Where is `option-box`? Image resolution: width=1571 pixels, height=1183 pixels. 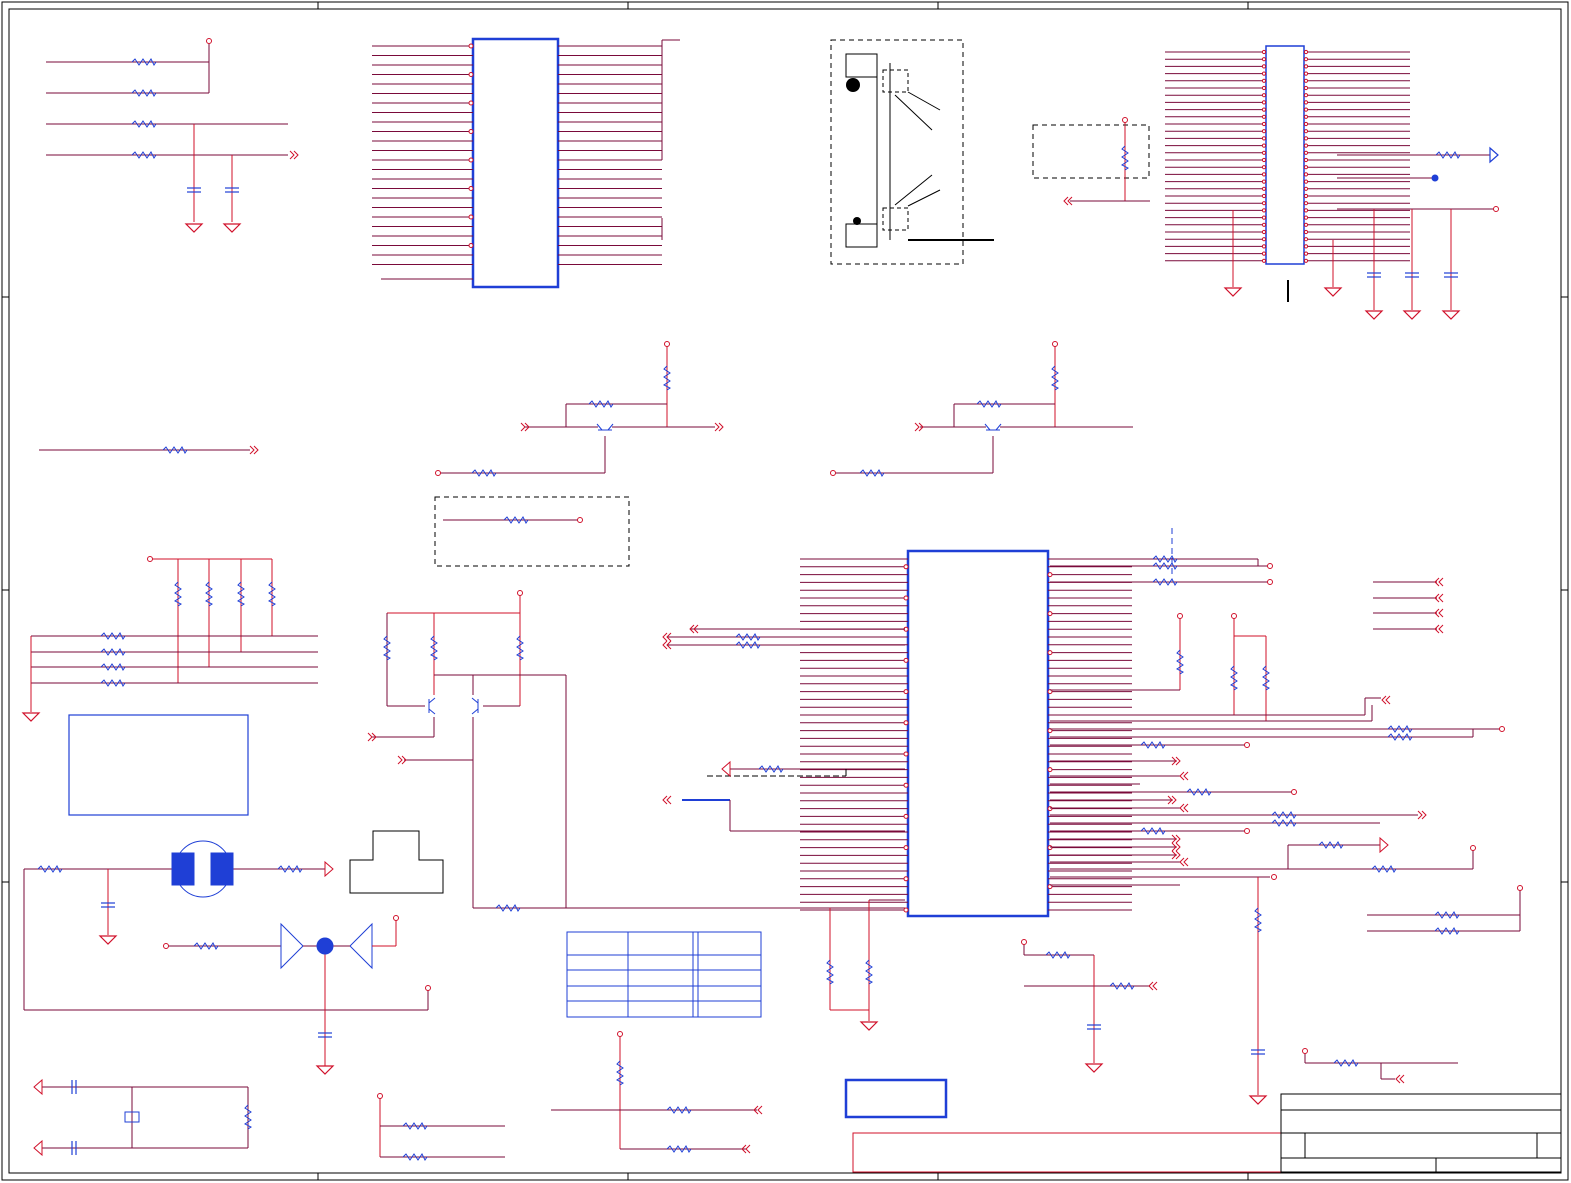
option-box is located at coordinates (532, 531).